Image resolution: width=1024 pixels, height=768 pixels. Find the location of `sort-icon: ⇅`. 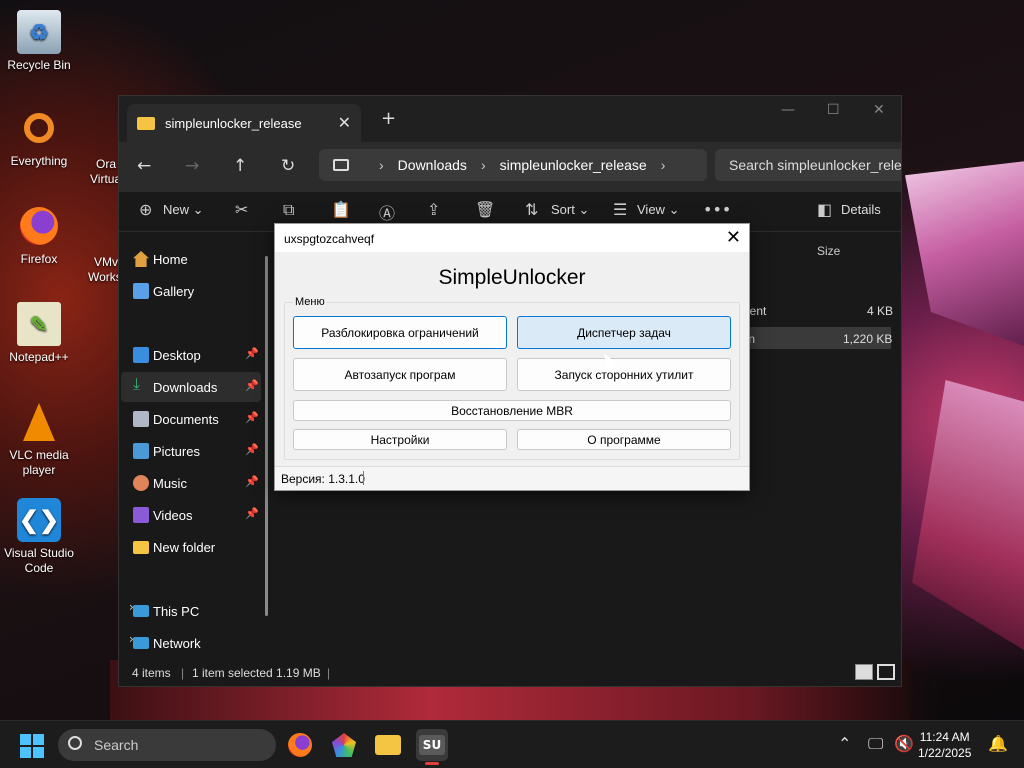

sort-icon: ⇅ is located at coordinates (531, 209).